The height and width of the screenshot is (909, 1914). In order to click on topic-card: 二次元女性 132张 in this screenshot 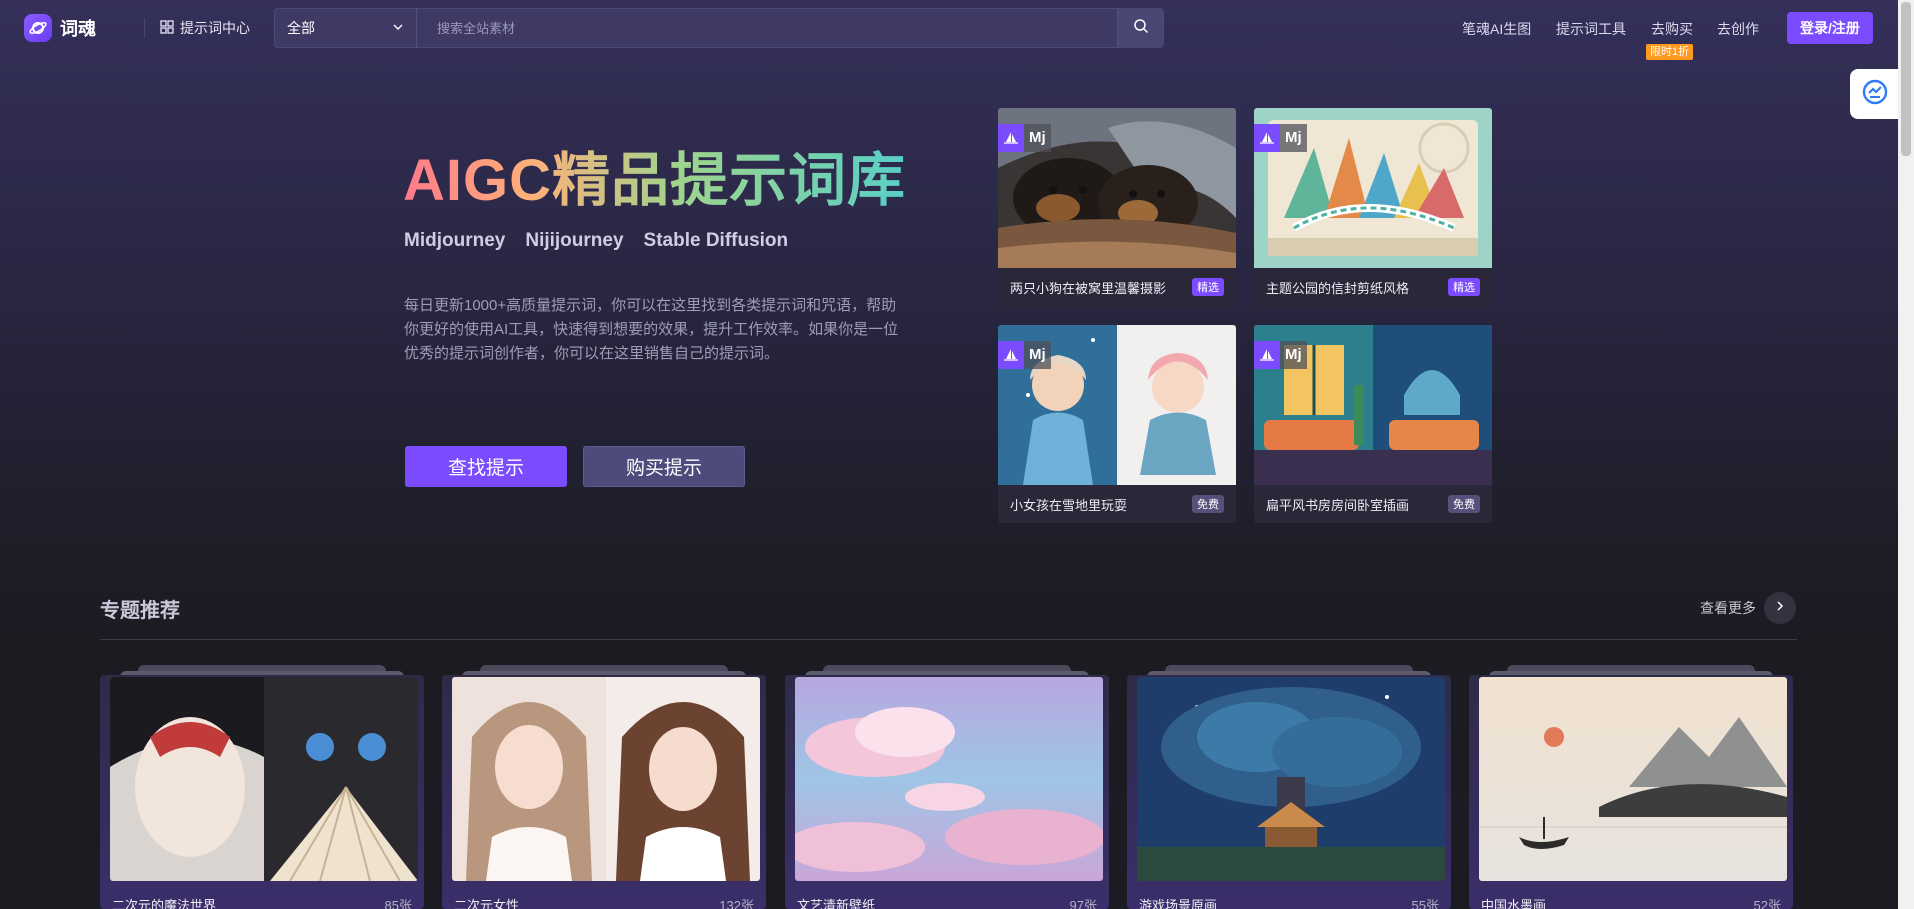, I will do `click(604, 782)`.